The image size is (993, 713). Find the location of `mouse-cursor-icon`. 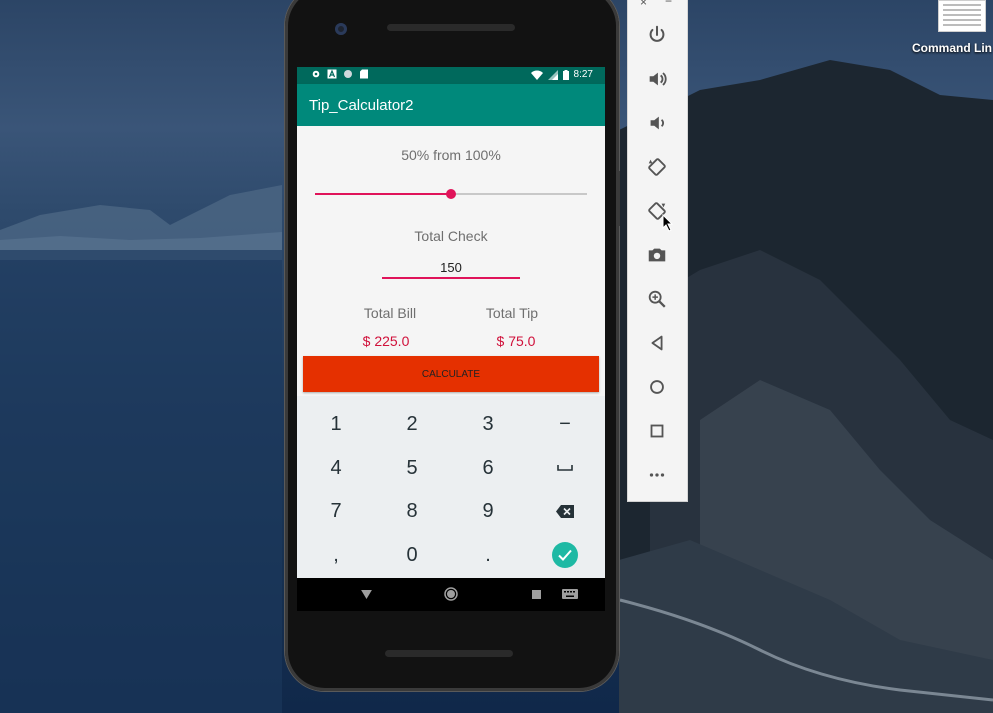

mouse-cursor-icon is located at coordinates (668, 223).